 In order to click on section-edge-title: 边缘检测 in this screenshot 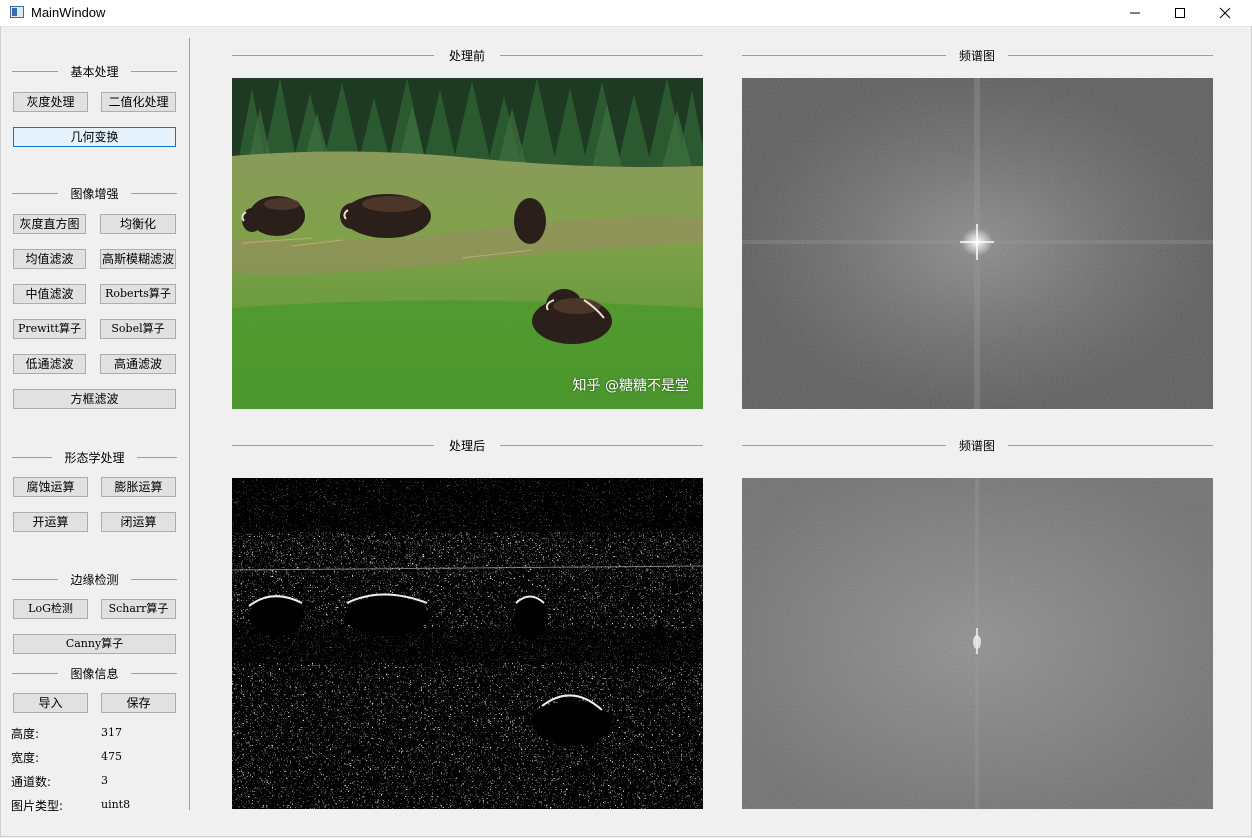, I will do `click(94, 580)`.